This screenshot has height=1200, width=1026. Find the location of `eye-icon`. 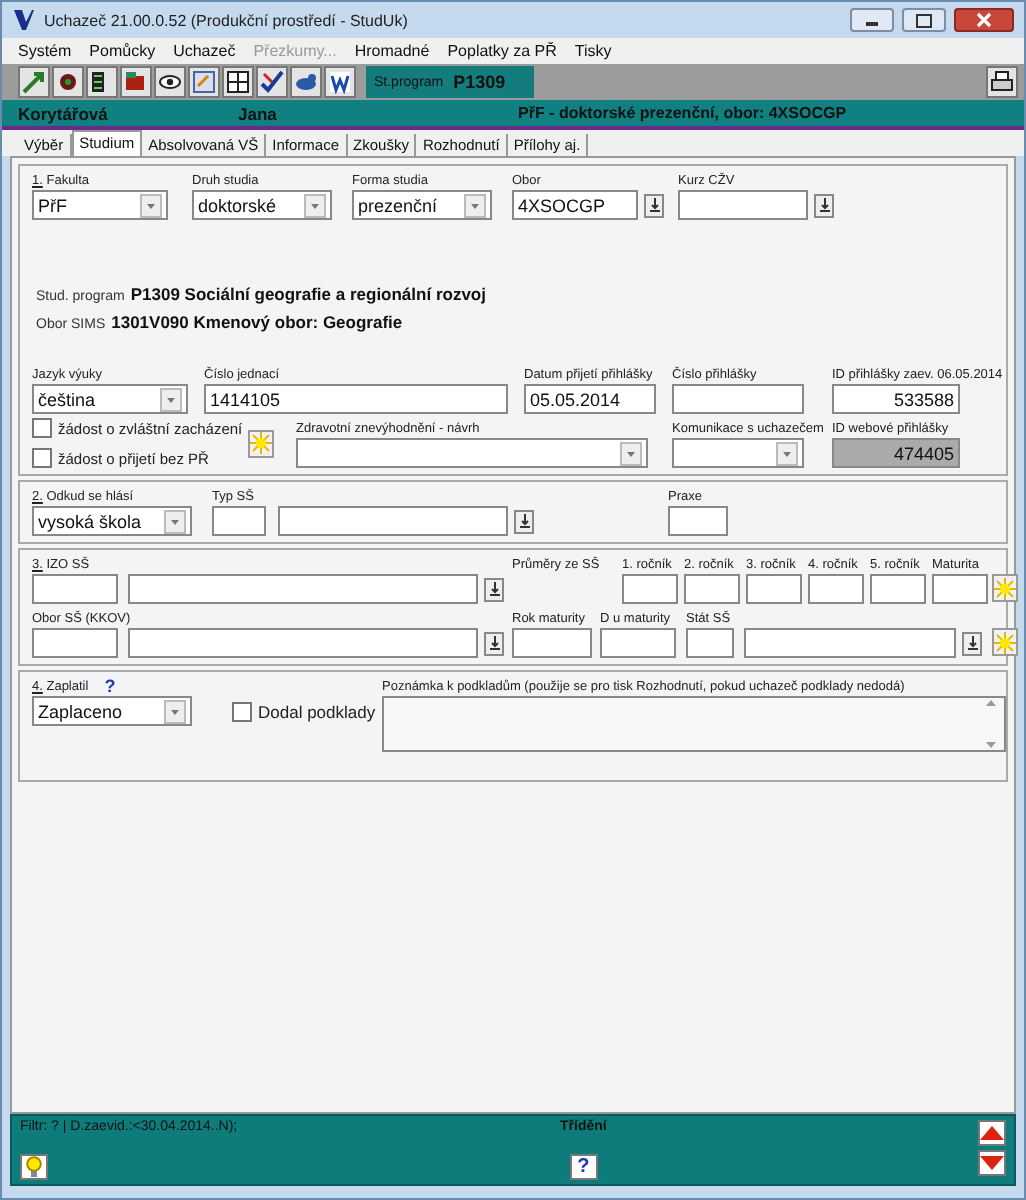

eye-icon is located at coordinates (170, 82).